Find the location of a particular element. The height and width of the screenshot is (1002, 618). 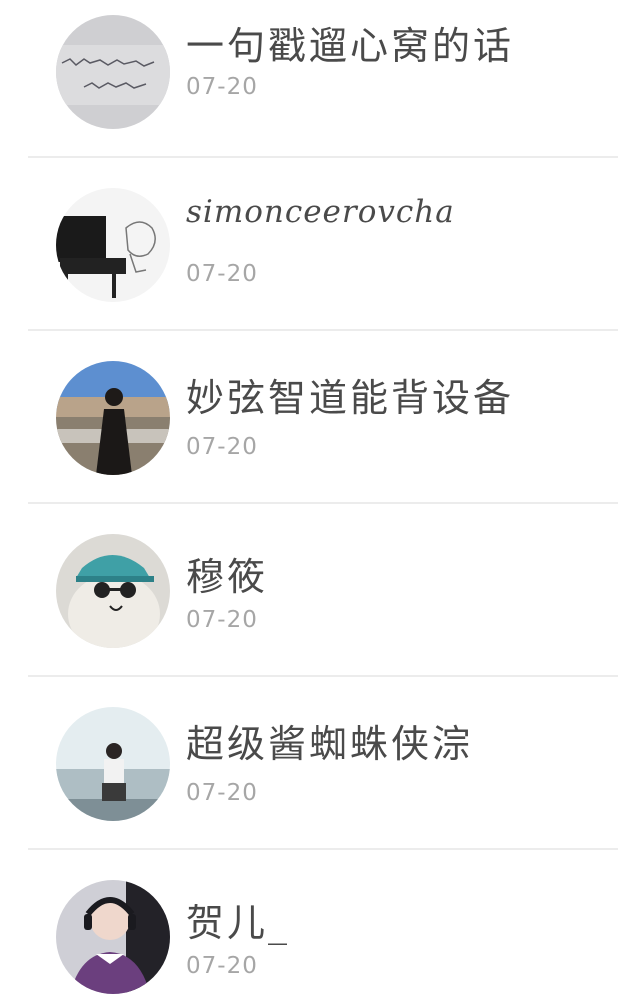

sitting-boy-avatar is located at coordinates (113, 764).